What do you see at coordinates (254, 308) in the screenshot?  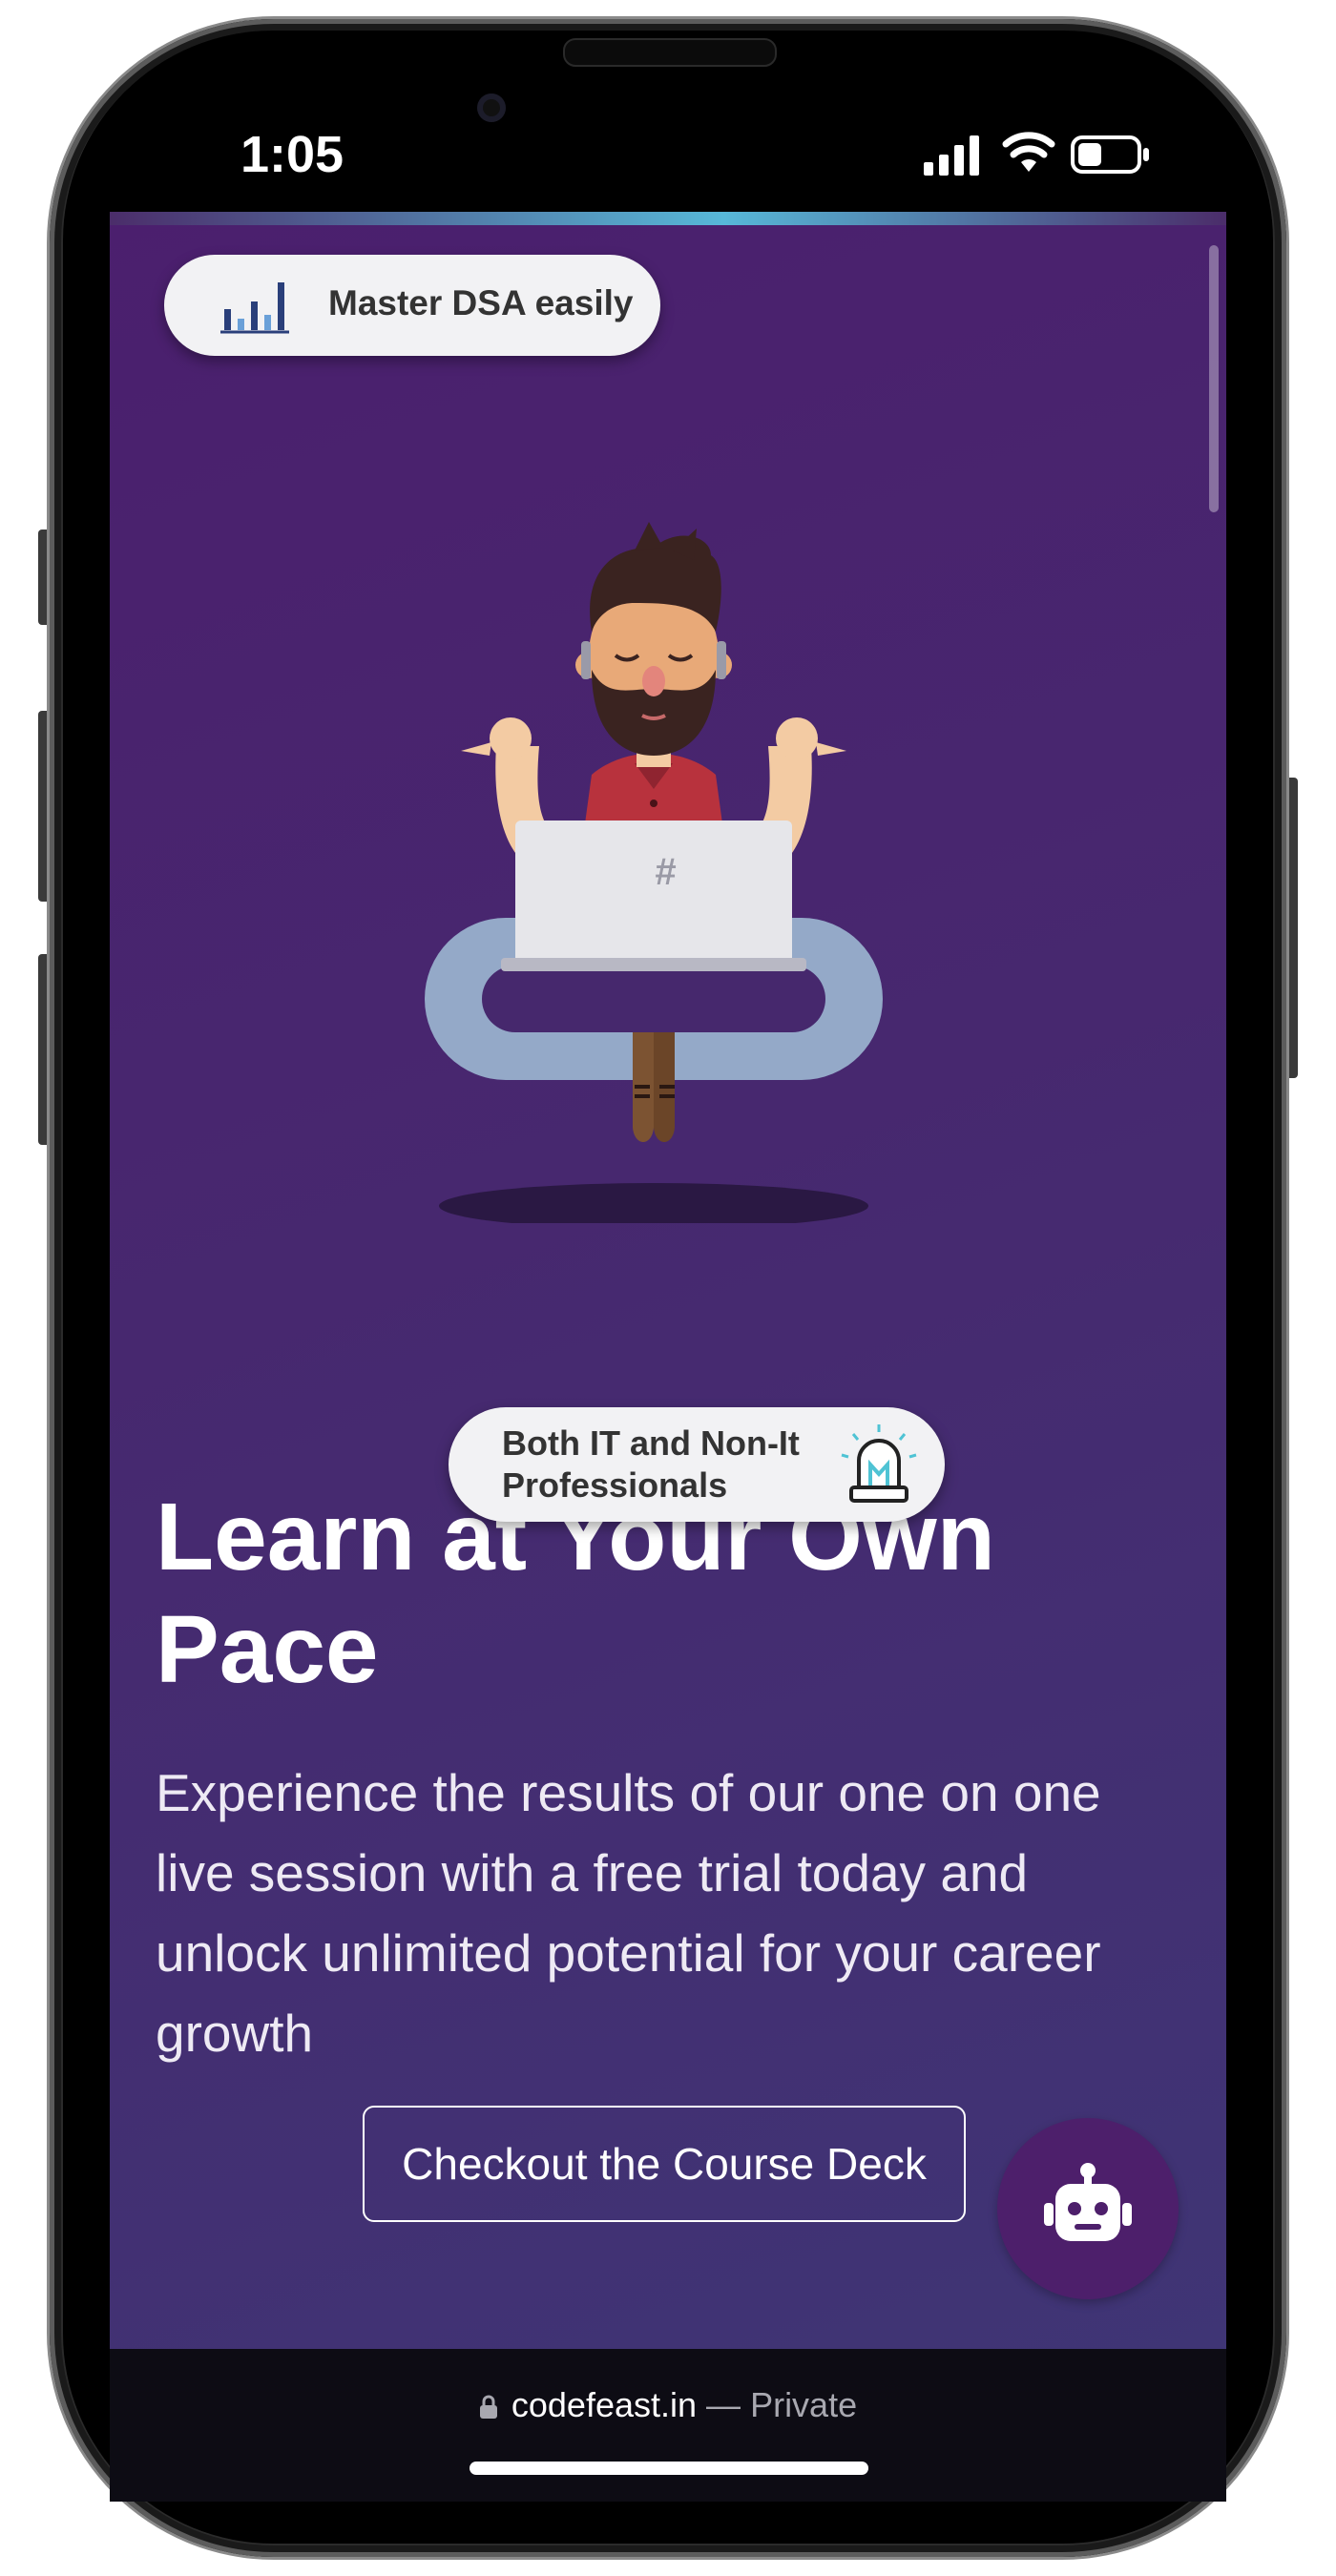 I see `bar-chart-icon` at bounding box center [254, 308].